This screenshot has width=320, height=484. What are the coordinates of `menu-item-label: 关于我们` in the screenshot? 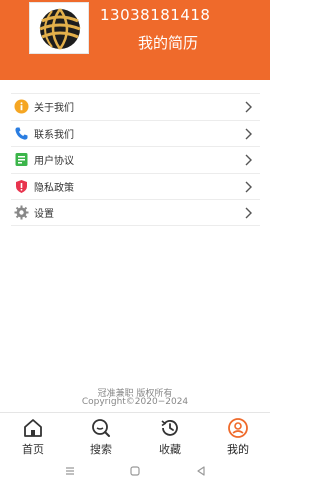 It's located at (54, 109).